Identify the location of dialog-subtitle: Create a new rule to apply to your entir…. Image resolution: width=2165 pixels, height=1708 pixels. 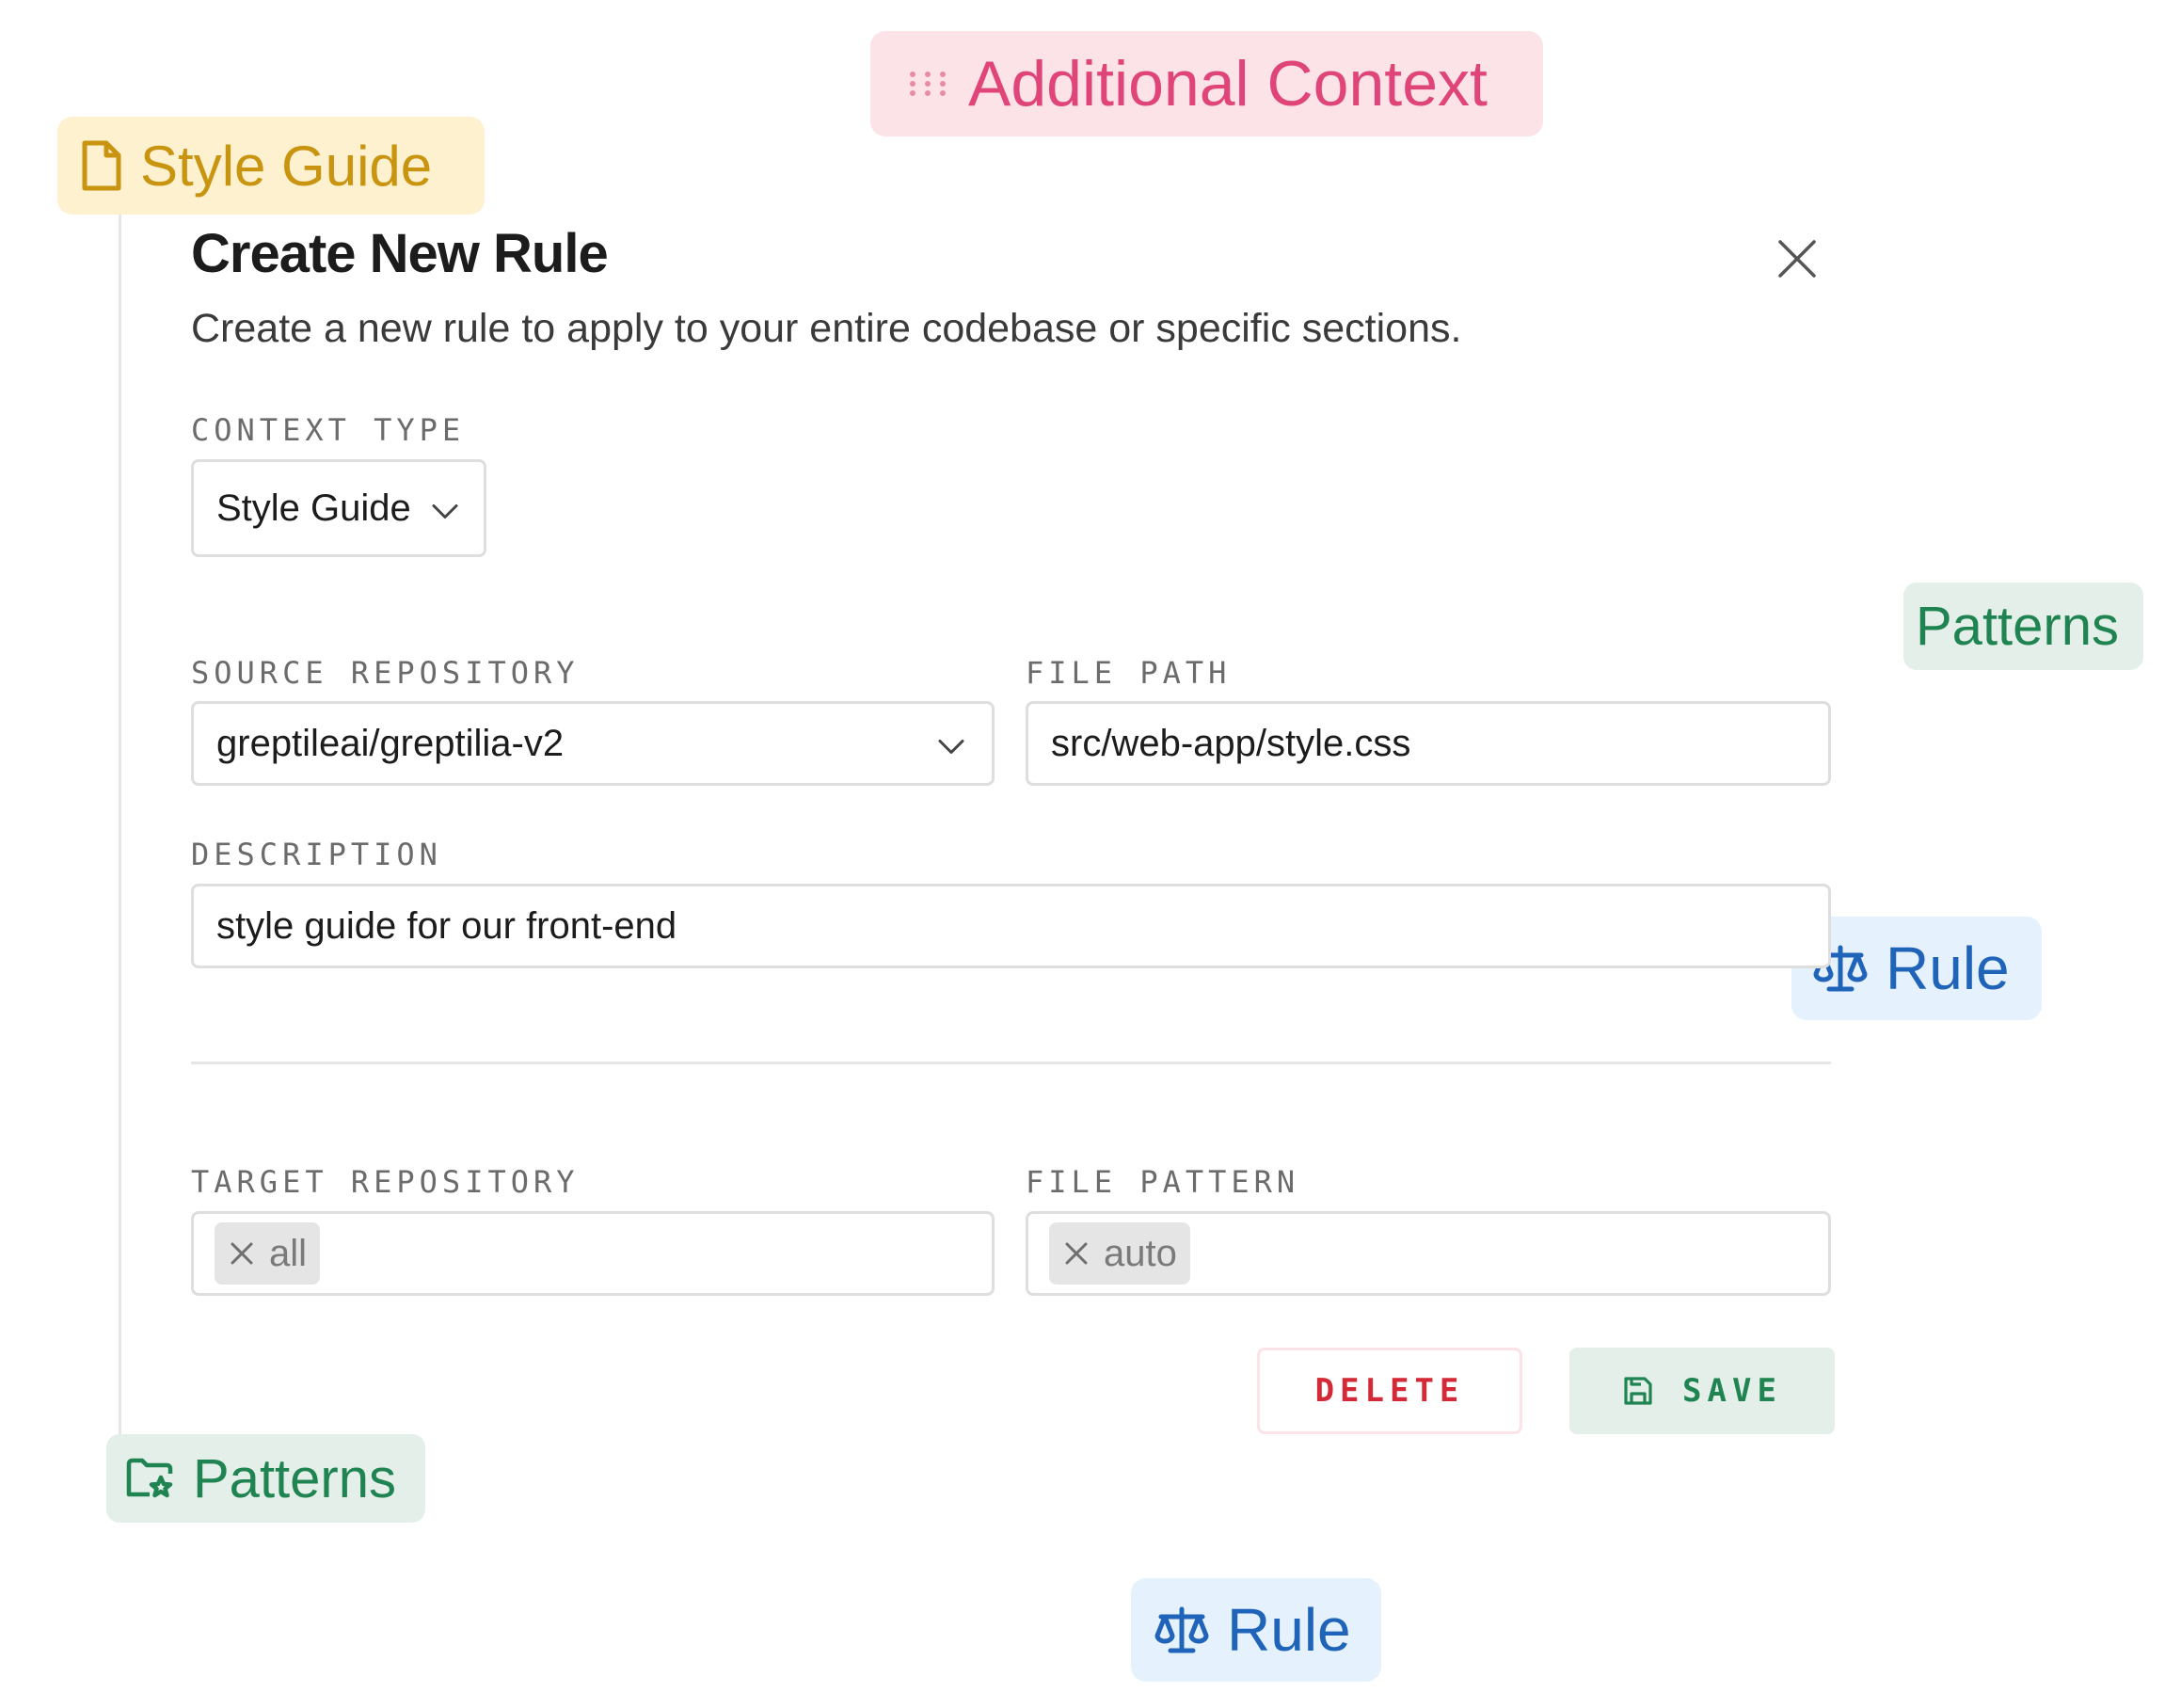
(826, 328).